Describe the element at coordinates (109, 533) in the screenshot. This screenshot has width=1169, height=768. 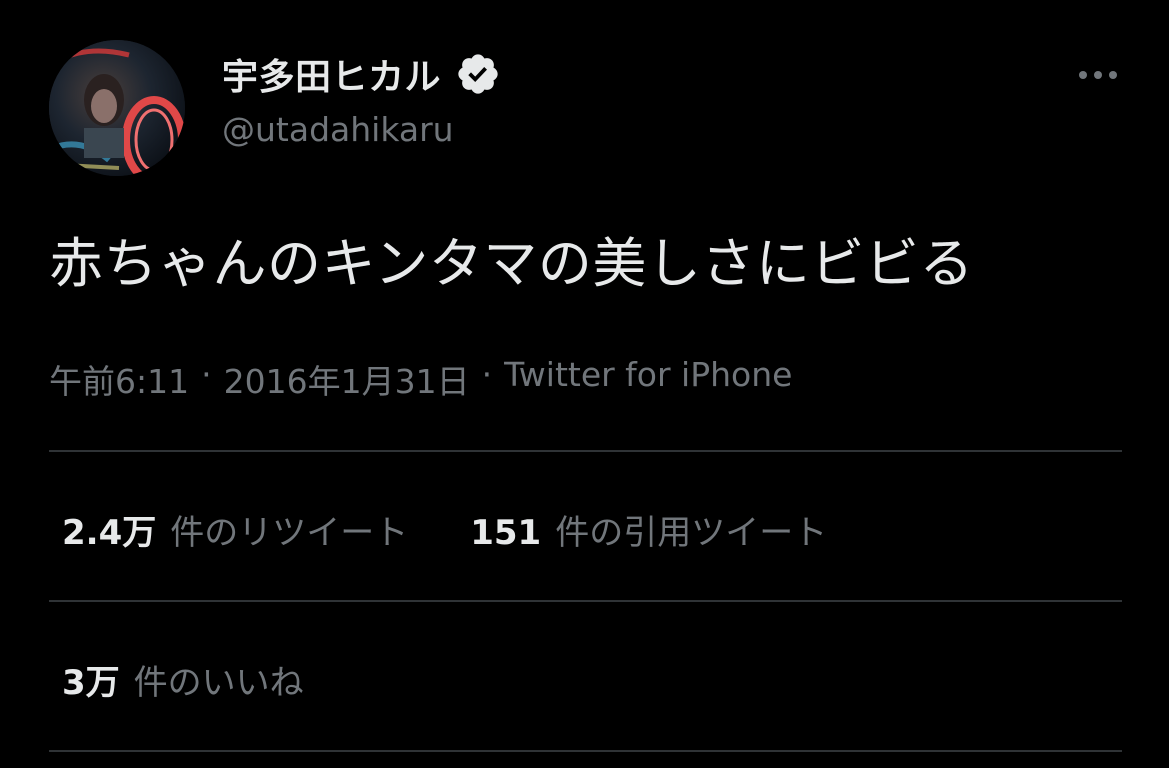
I see `retweets-count: 2.4万` at that location.